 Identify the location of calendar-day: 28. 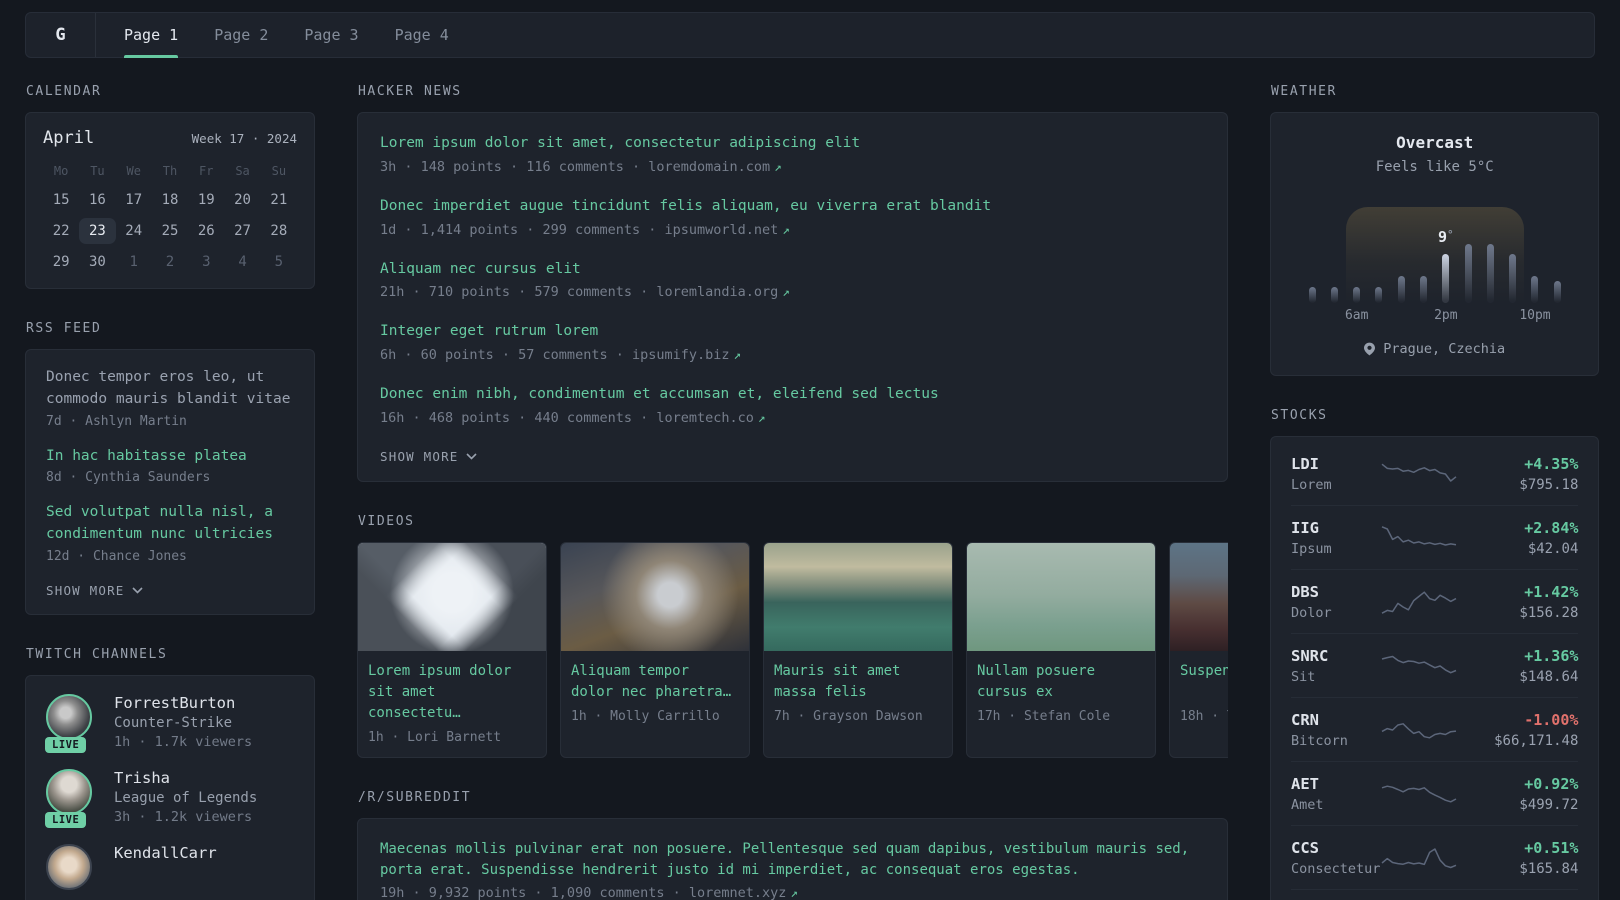
(279, 231).